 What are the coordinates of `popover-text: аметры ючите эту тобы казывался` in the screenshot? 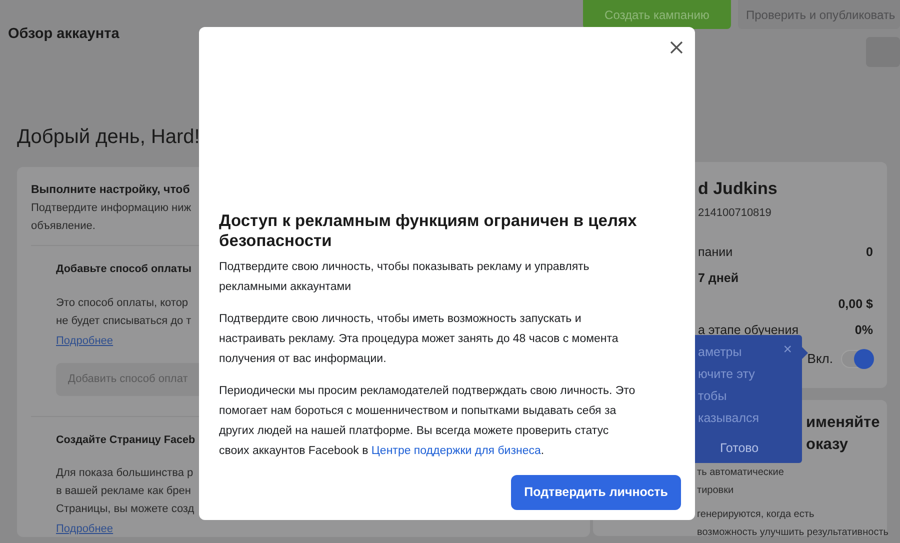 It's located at (729, 385).